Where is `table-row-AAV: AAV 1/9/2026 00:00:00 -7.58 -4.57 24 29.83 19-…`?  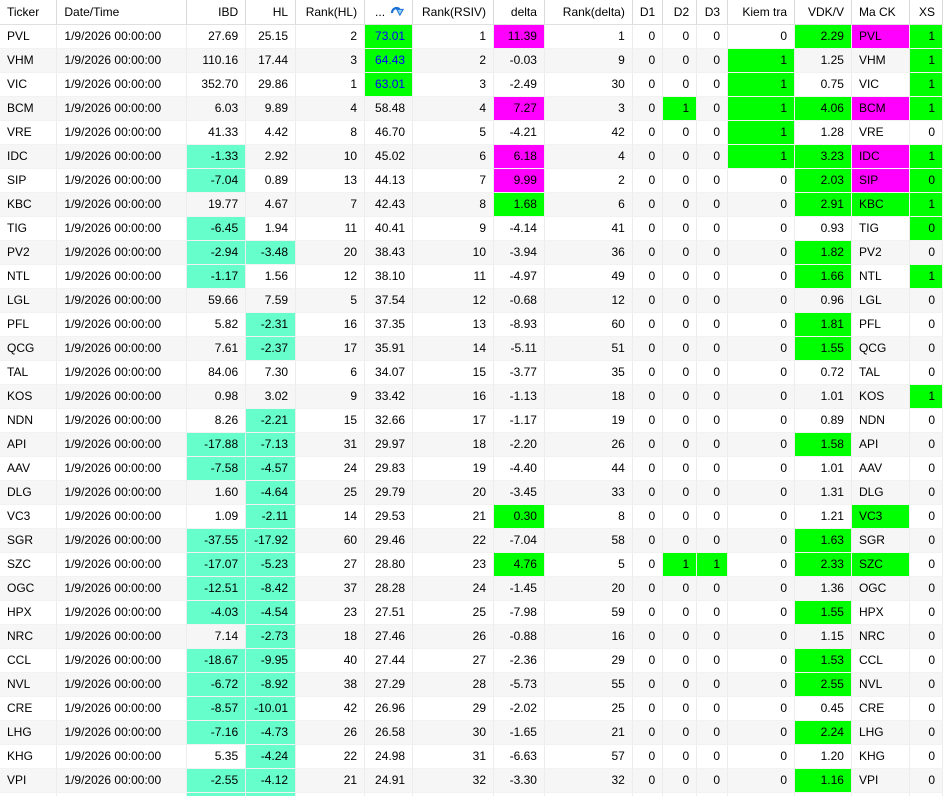 table-row-AAV: AAV 1/9/2026 00:00:00 -7.58 -4.57 24 29.83 19-… is located at coordinates (471, 468).